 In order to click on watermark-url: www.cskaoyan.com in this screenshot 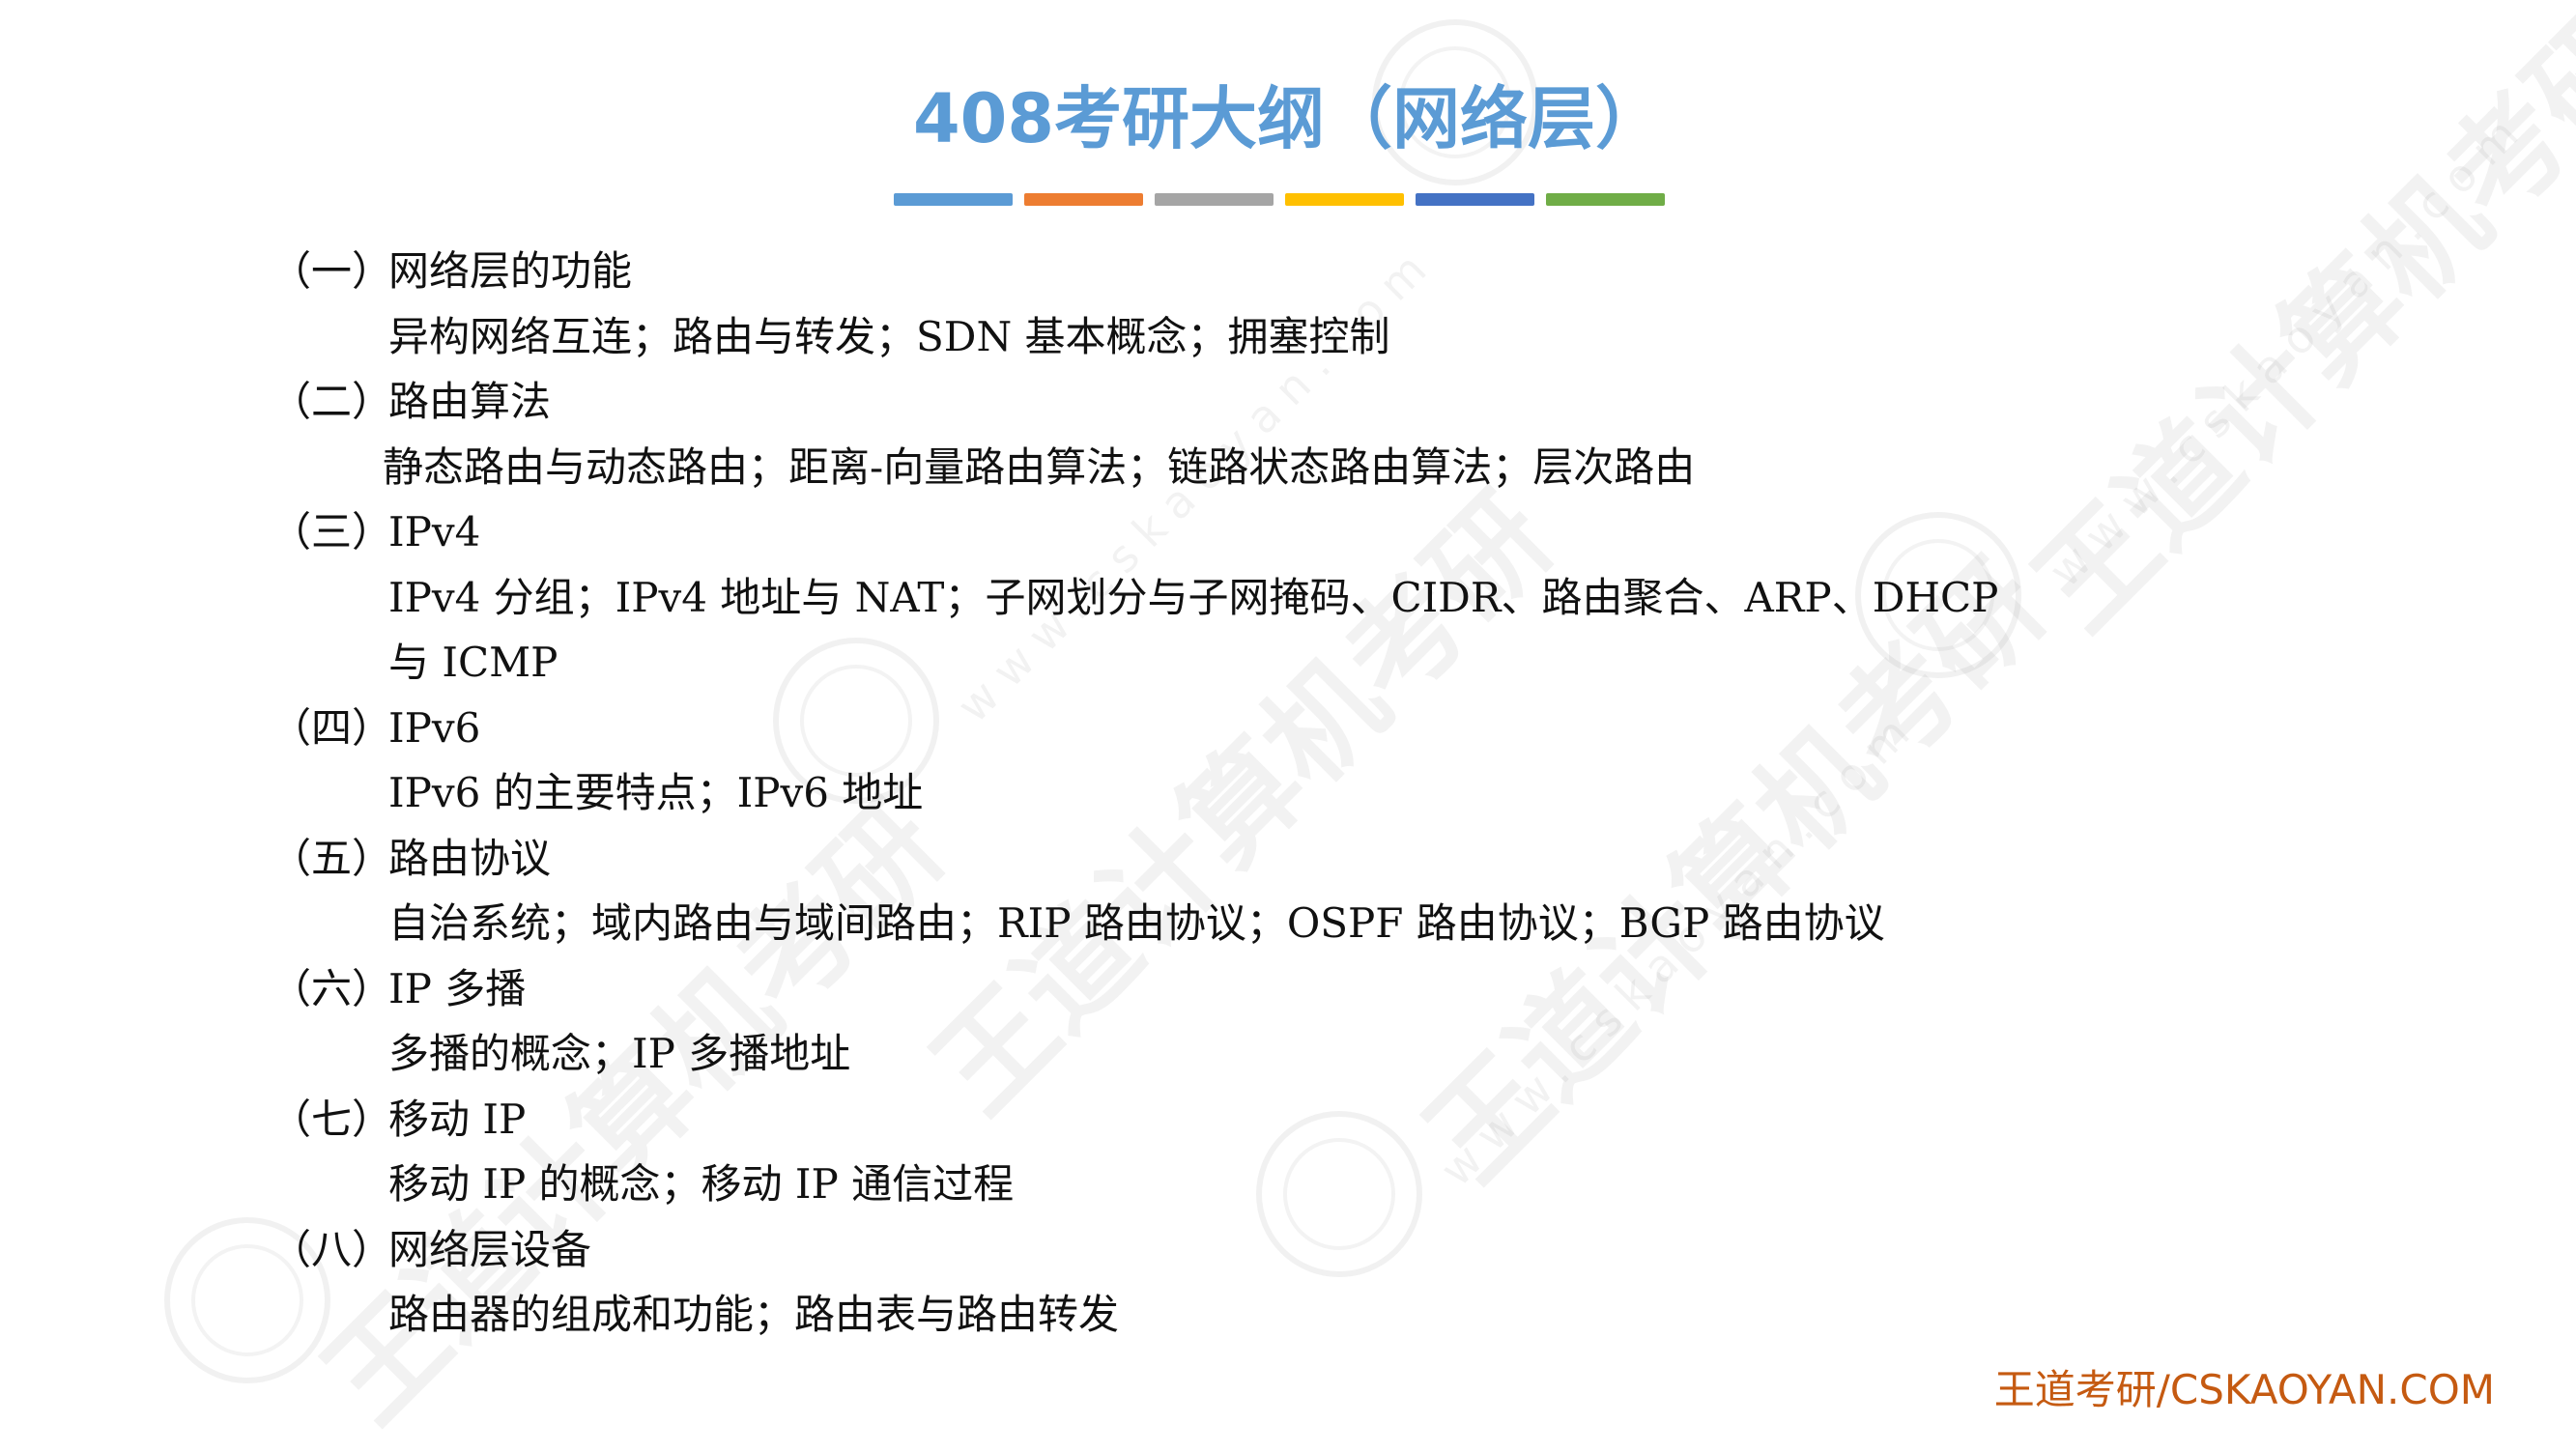, I will do `click(2289, 348)`.